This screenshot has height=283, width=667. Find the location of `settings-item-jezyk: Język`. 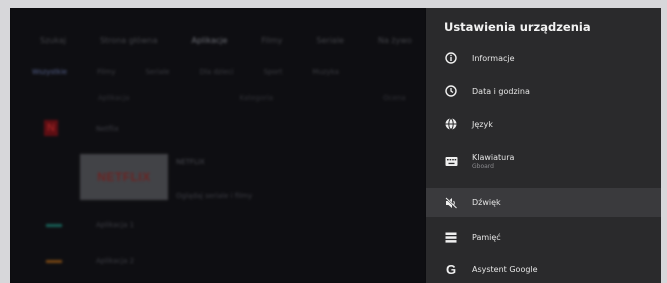

settings-item-jezyk: Język is located at coordinates (543, 124).